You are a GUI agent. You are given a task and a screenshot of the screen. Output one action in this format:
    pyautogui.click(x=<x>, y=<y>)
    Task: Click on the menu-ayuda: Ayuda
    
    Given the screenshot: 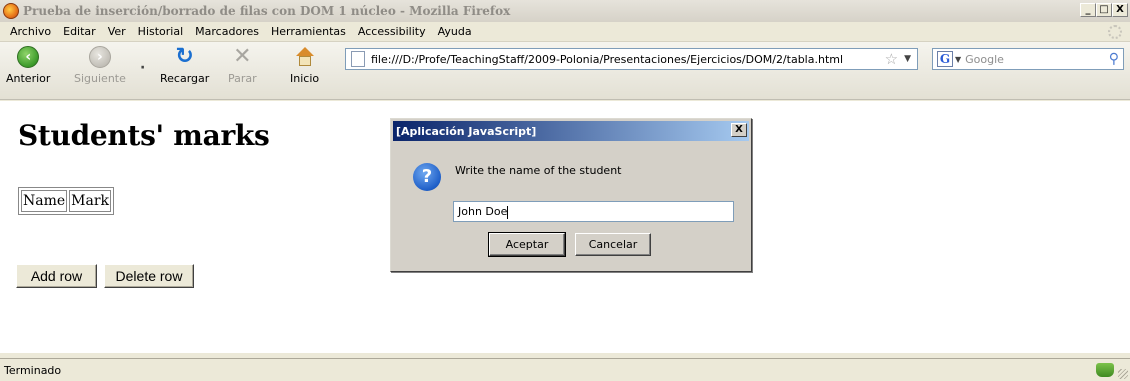 What is the action you would take?
    pyautogui.click(x=455, y=31)
    